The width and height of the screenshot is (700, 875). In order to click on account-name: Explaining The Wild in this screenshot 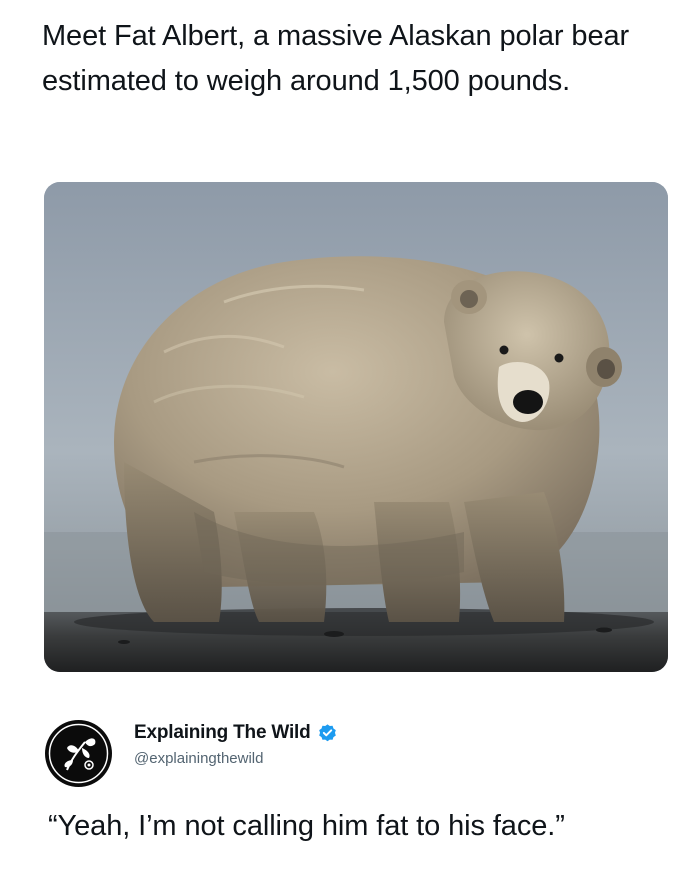, I will do `click(222, 733)`.